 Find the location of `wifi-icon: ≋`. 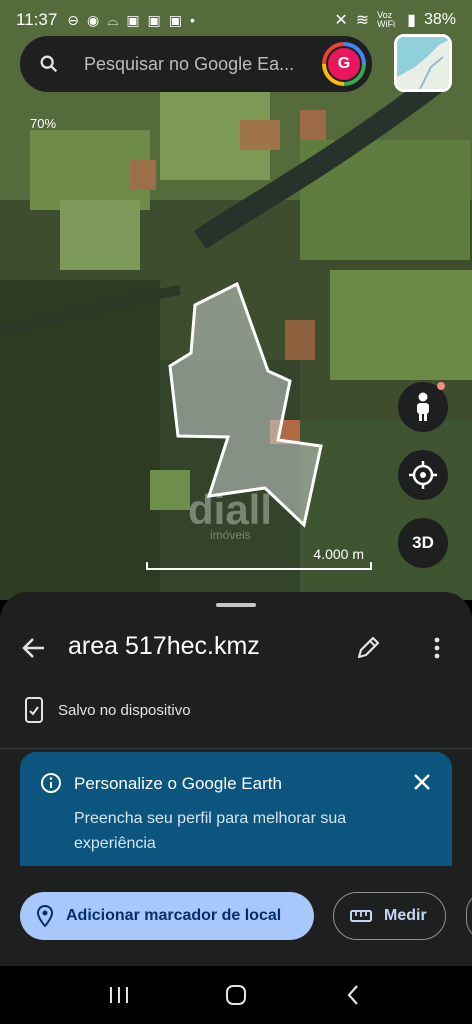

wifi-icon: ≋ is located at coordinates (362, 20).